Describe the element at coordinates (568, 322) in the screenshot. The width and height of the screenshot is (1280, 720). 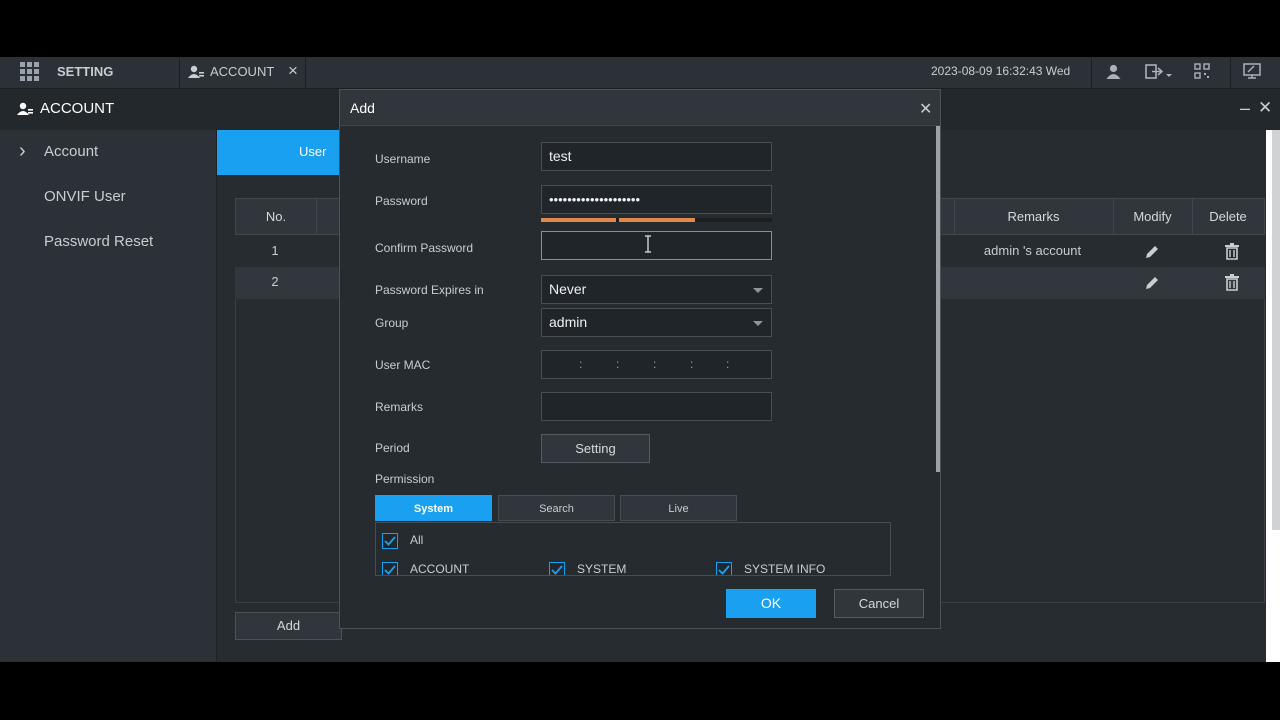
I see `group-value: admin` at that location.